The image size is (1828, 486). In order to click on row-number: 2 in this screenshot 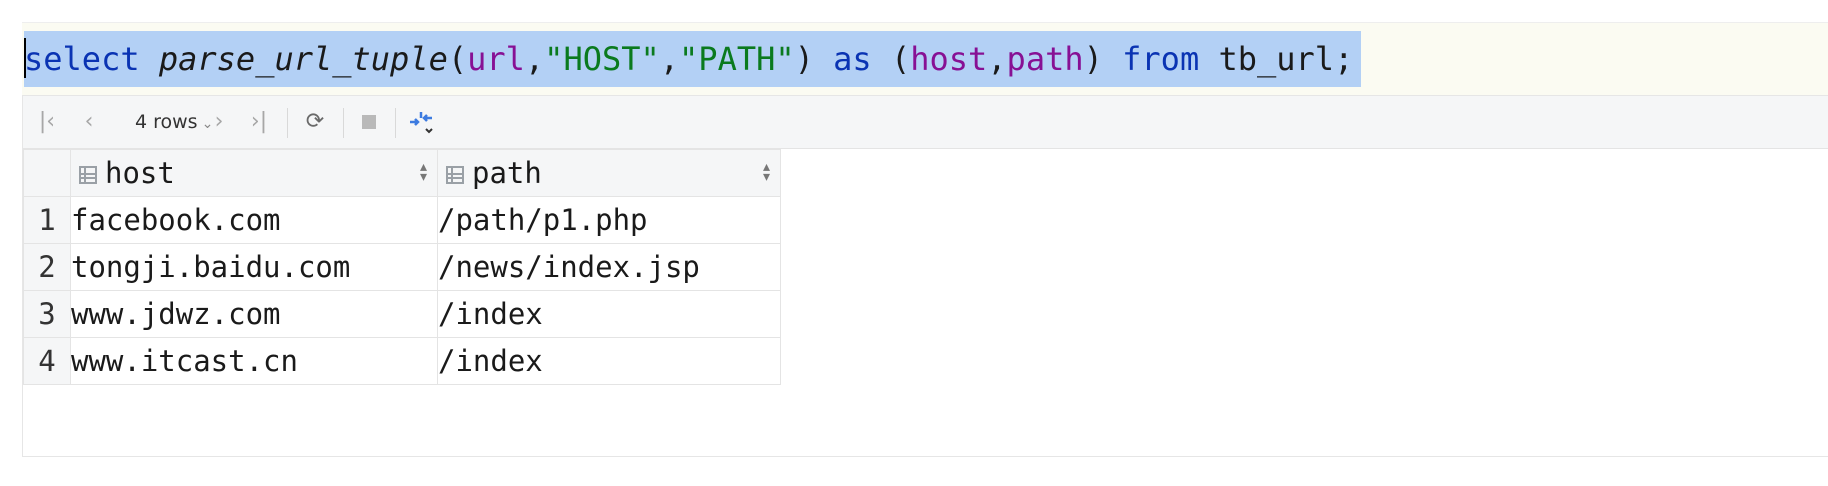, I will do `click(47, 267)`.